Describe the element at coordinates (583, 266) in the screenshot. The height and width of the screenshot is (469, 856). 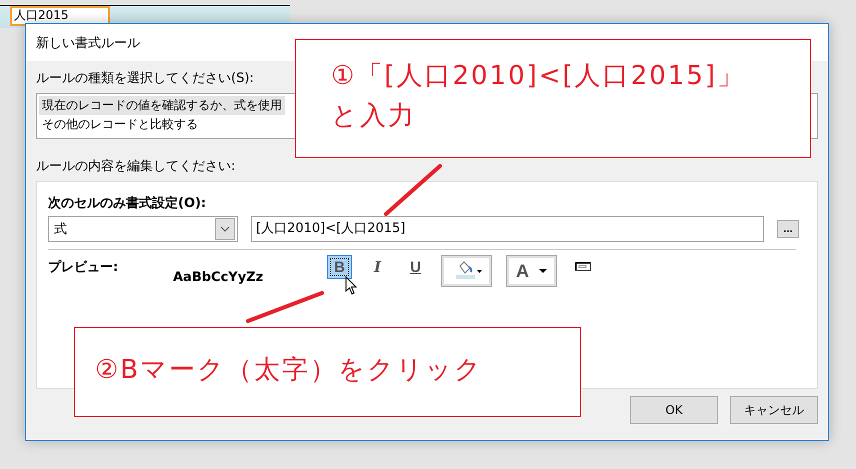
I see `border-icon` at that location.